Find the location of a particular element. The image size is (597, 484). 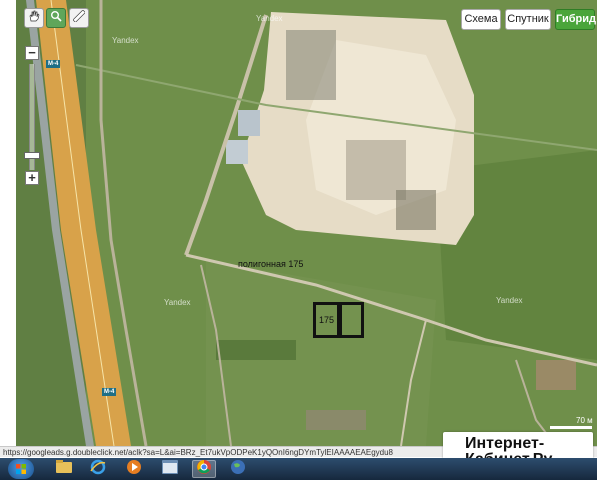

taskbar-app-button is located at coordinates (170, 469).